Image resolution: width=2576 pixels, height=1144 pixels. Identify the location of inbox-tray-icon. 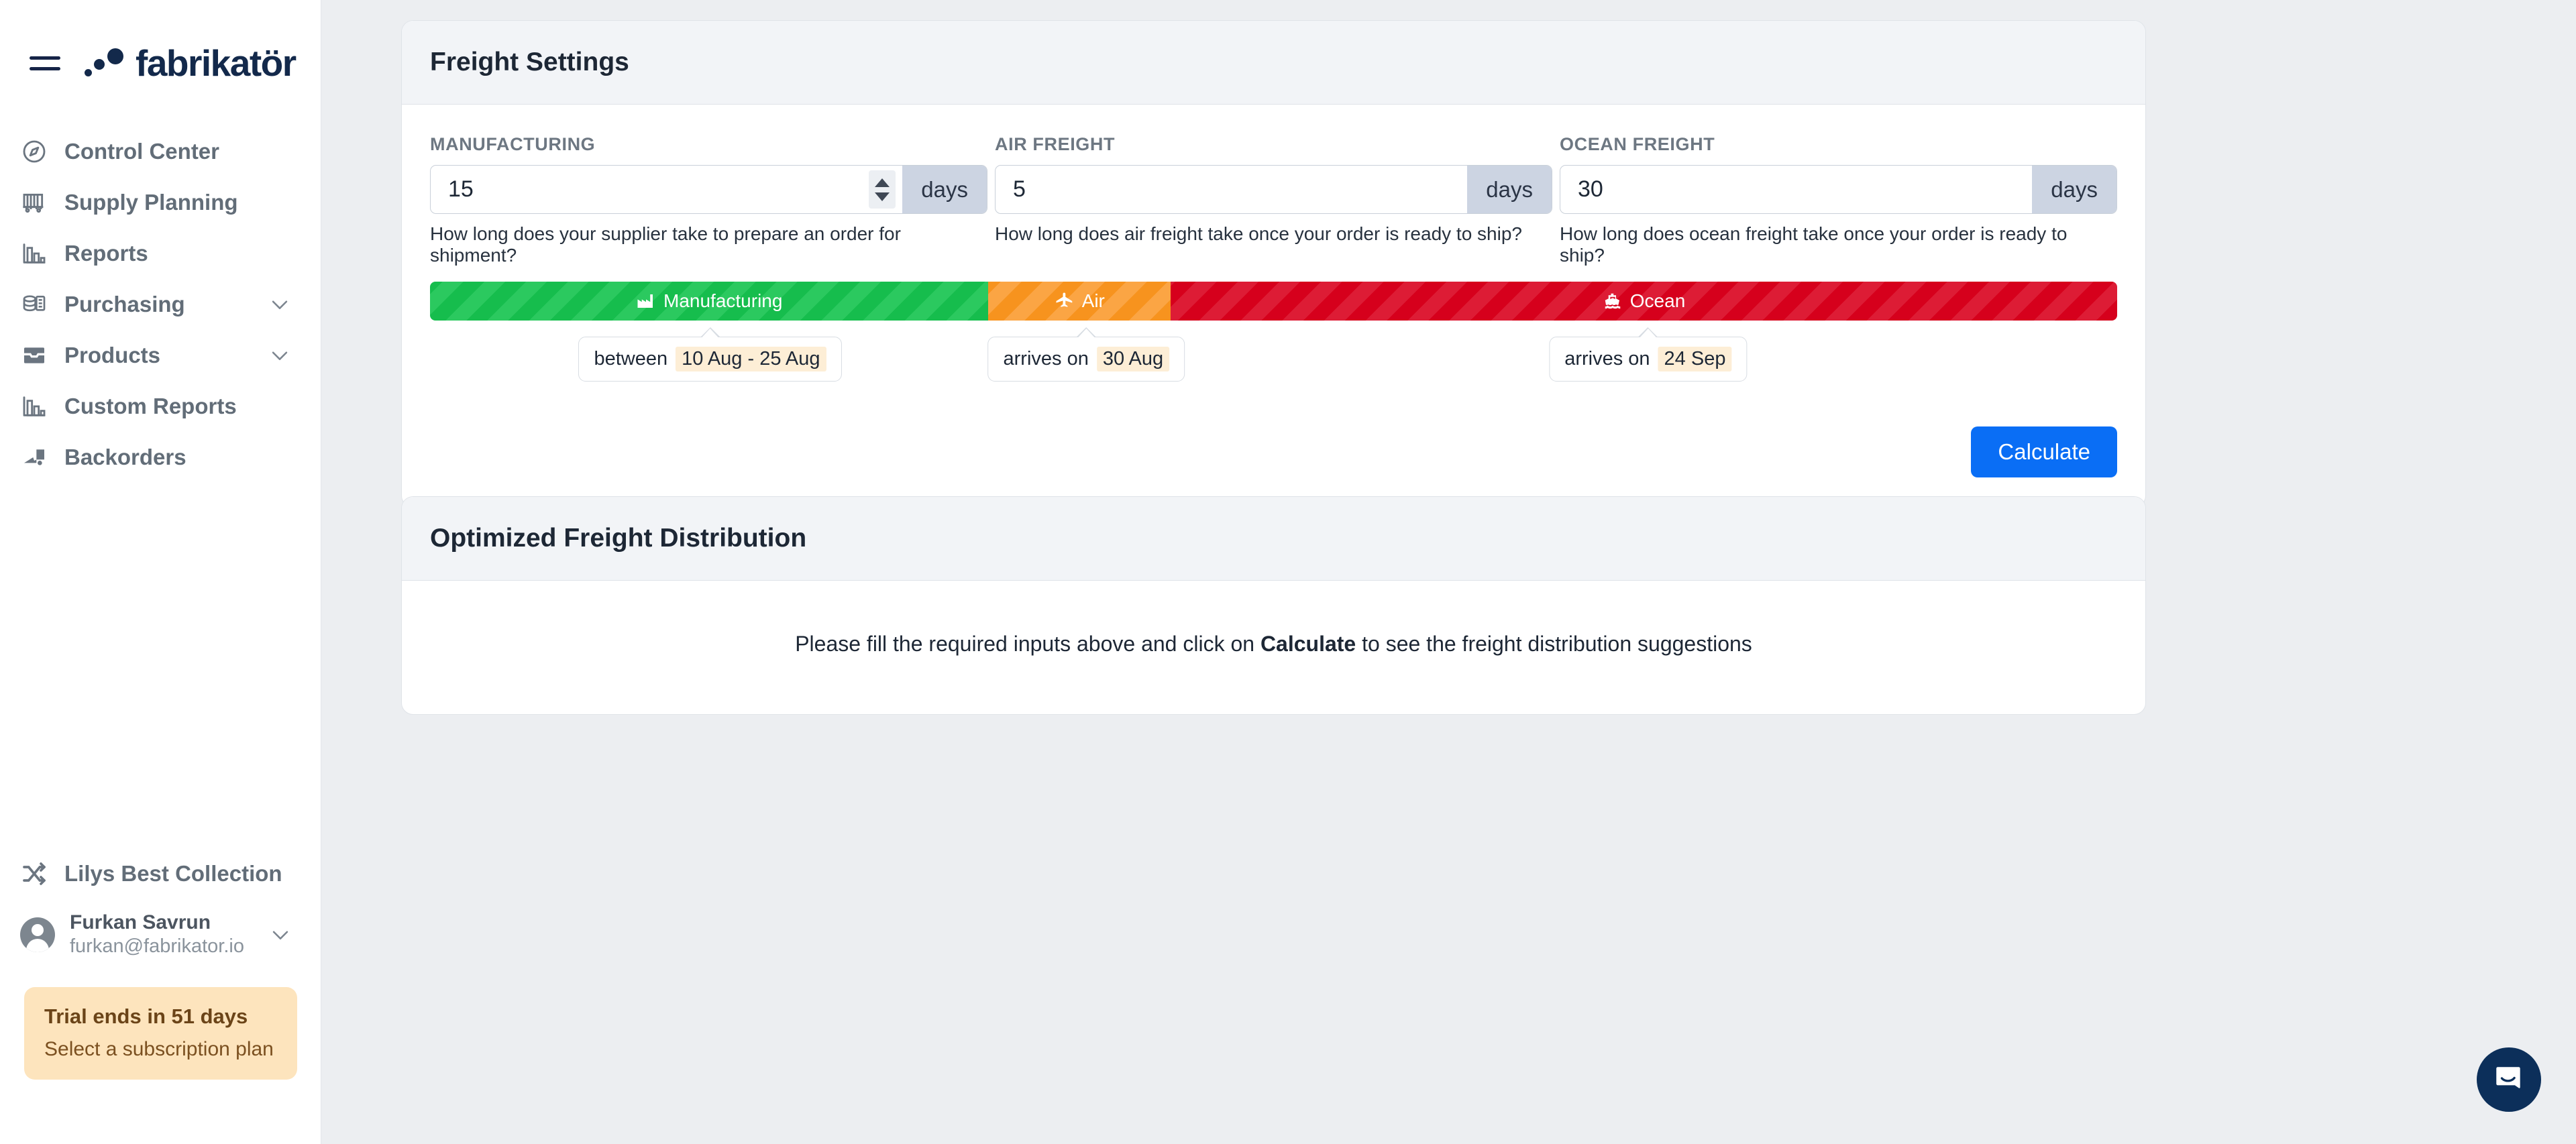
(34, 355).